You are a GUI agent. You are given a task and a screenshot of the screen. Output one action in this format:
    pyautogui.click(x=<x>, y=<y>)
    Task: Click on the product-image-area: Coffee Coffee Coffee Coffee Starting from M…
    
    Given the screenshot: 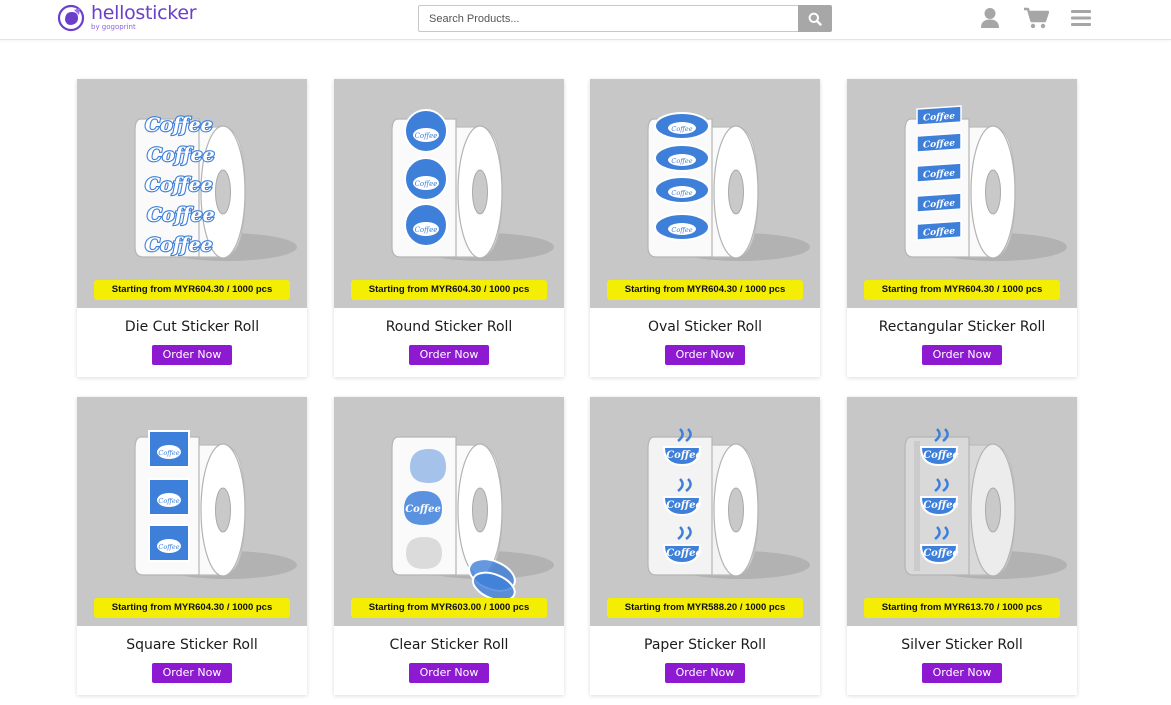 What is the action you would take?
    pyautogui.click(x=705, y=193)
    